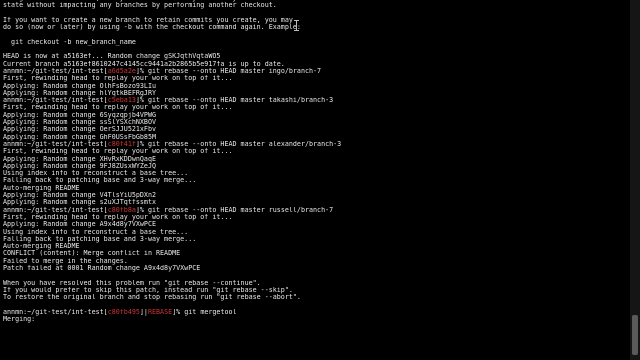 The image size is (640, 360). Describe the element at coordinates (121, 101) in the screenshot. I see `branch-hash: c5eba13` at that location.